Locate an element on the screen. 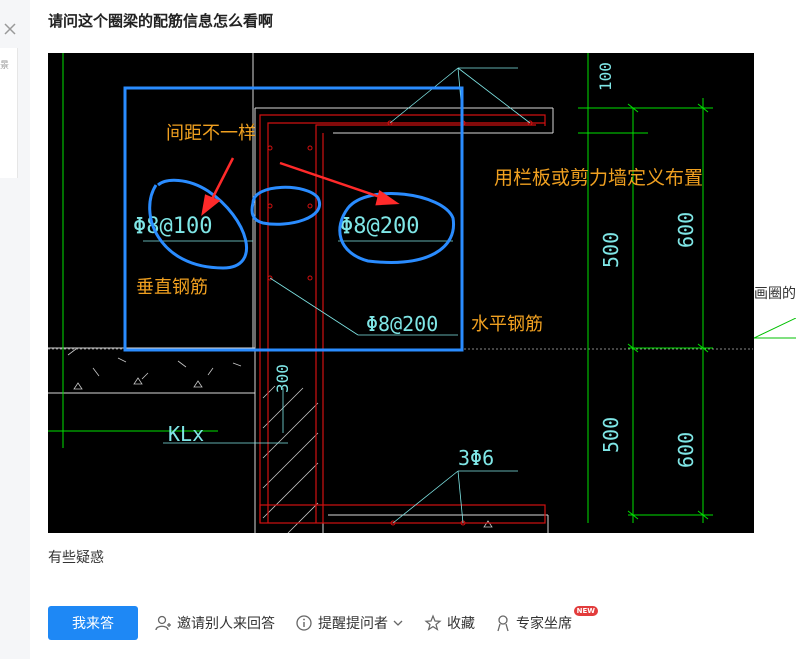 The image size is (796, 659). new-badge: NEW is located at coordinates (585, 611).